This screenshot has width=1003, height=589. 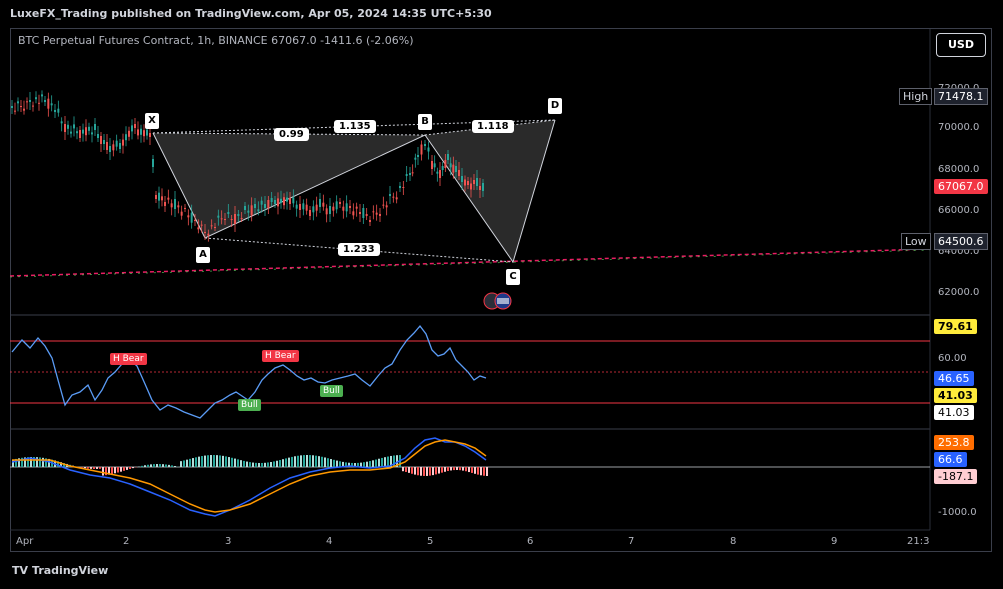 I want to click on tradingview-logo-icon: TV, so click(x=20, y=570).